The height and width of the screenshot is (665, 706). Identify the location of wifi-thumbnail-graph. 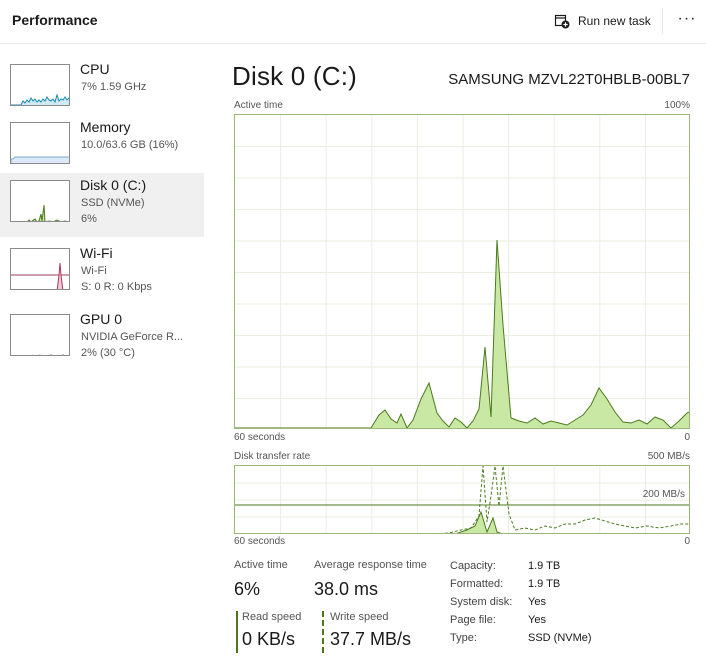
(40, 269).